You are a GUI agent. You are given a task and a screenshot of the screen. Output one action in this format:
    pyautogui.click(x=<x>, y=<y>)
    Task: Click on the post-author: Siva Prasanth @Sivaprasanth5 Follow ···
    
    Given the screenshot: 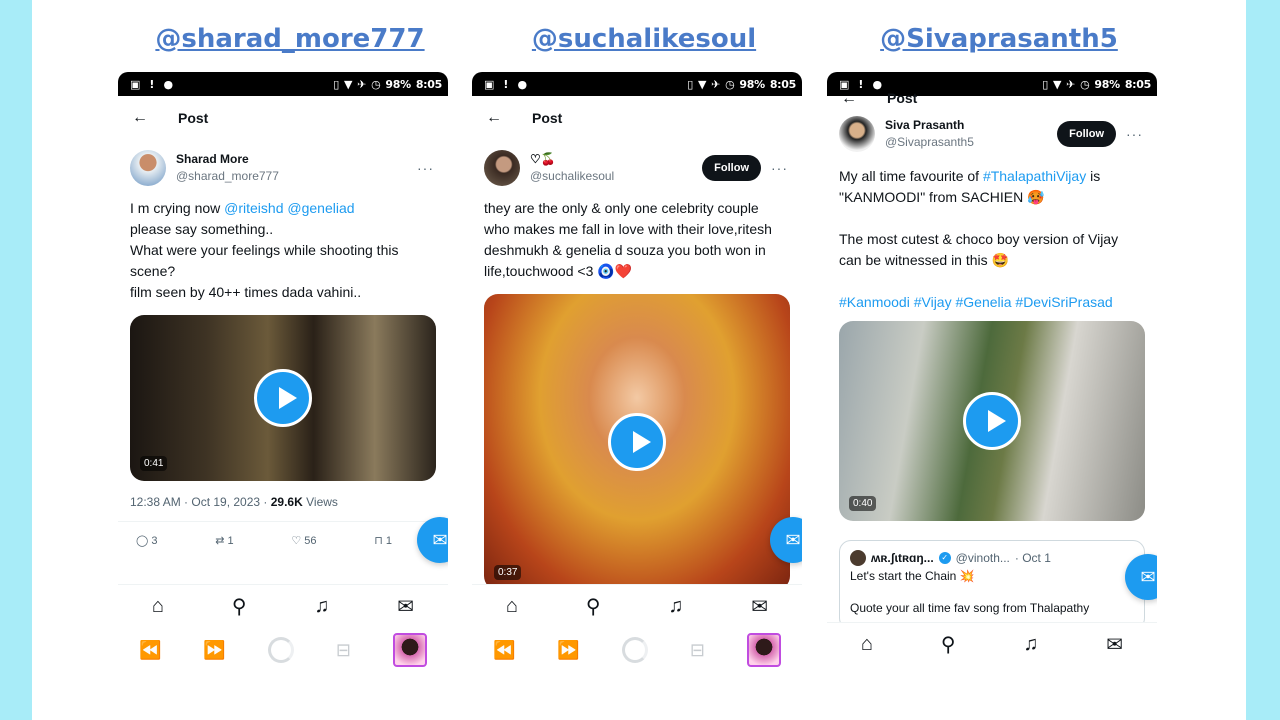 What is the action you would take?
    pyautogui.click(x=992, y=133)
    